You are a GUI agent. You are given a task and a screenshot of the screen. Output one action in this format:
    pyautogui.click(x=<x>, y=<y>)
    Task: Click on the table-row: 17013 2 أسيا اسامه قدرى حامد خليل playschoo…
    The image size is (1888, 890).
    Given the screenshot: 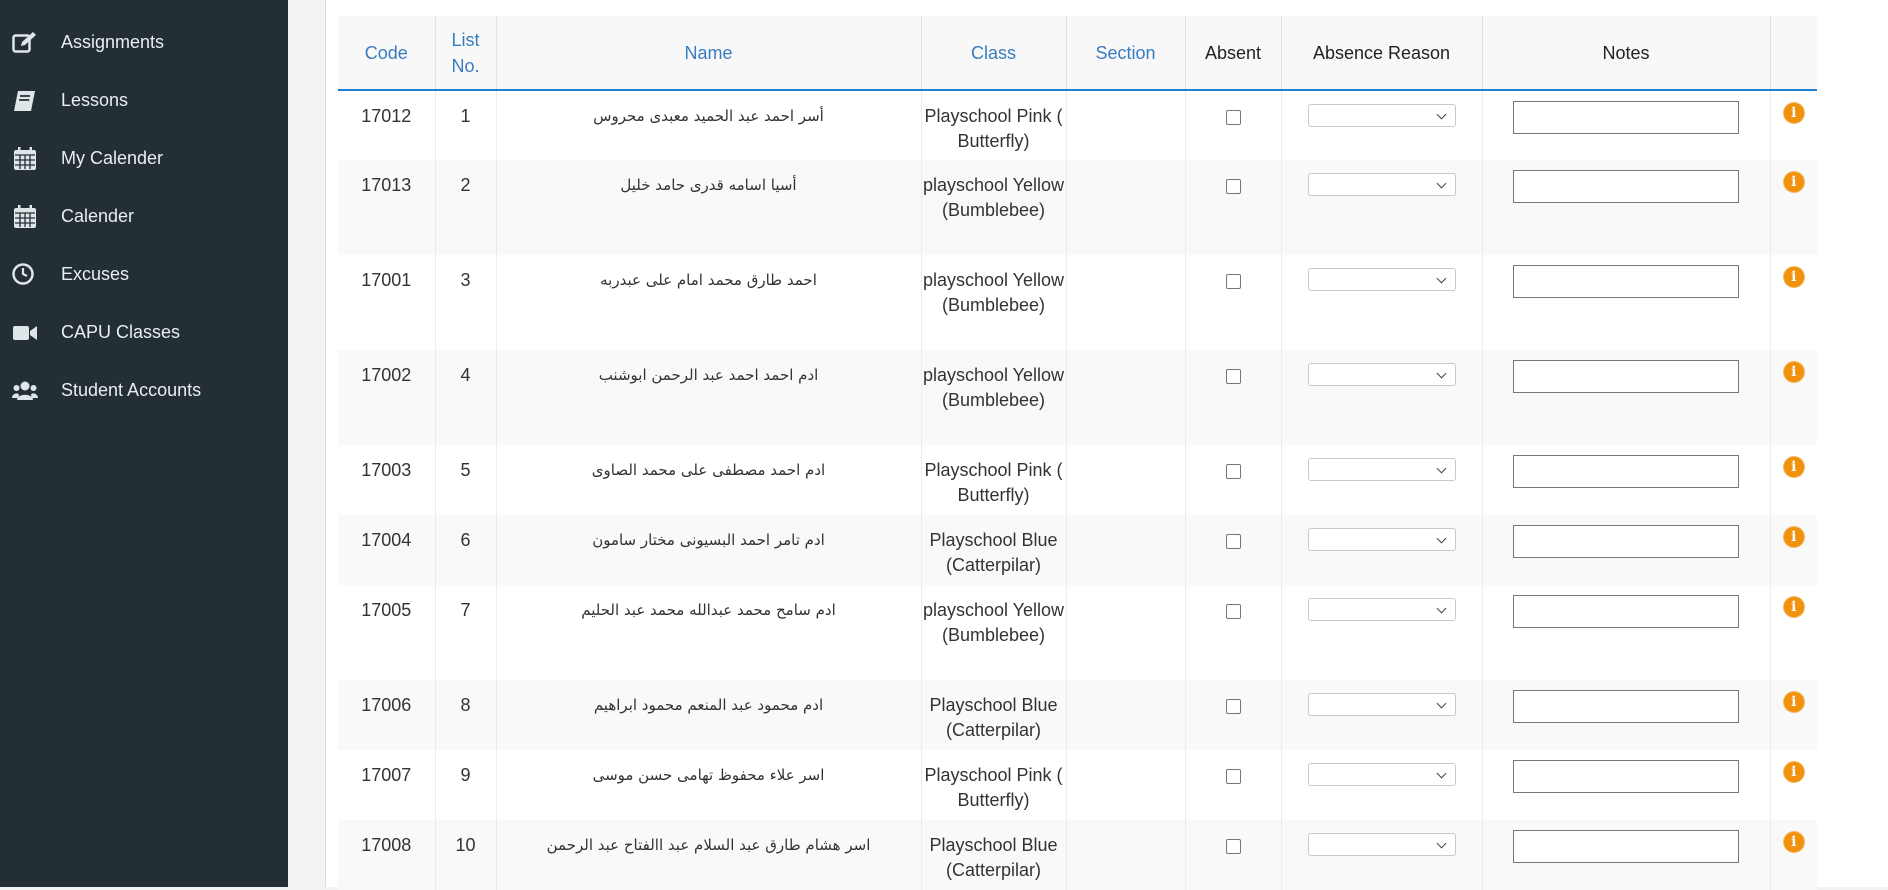 What is the action you would take?
    pyautogui.click(x=1077, y=207)
    